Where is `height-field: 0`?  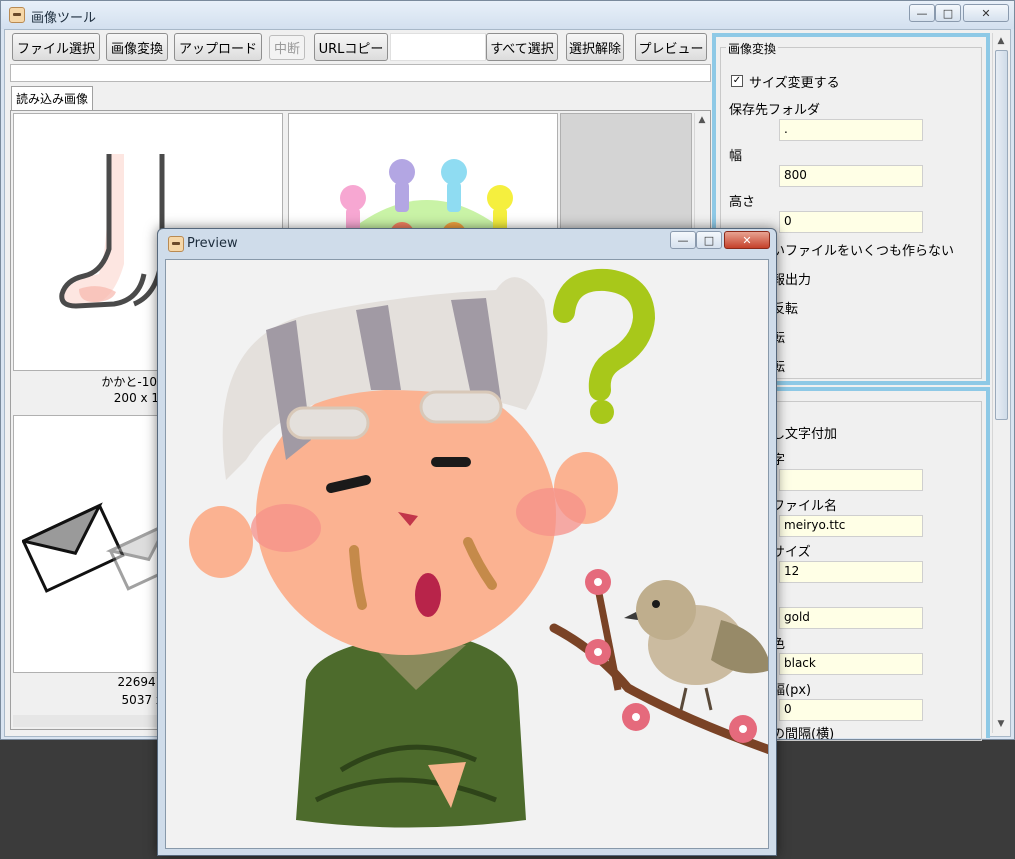 height-field: 0 is located at coordinates (851, 222).